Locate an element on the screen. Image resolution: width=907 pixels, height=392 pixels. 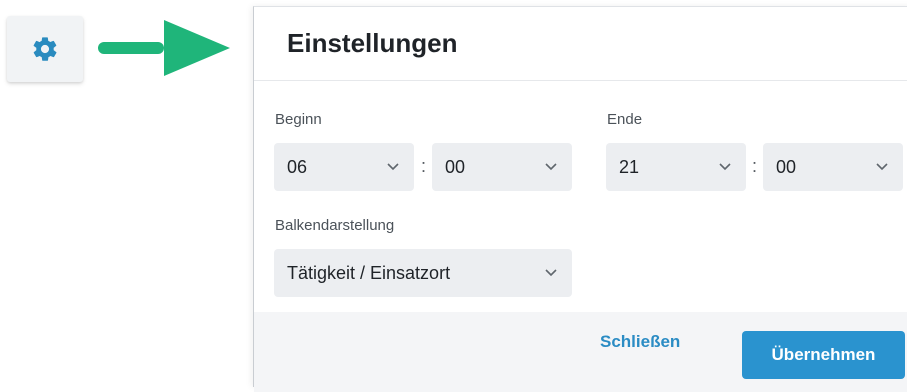
settings-gear-button is located at coordinates (45, 49).